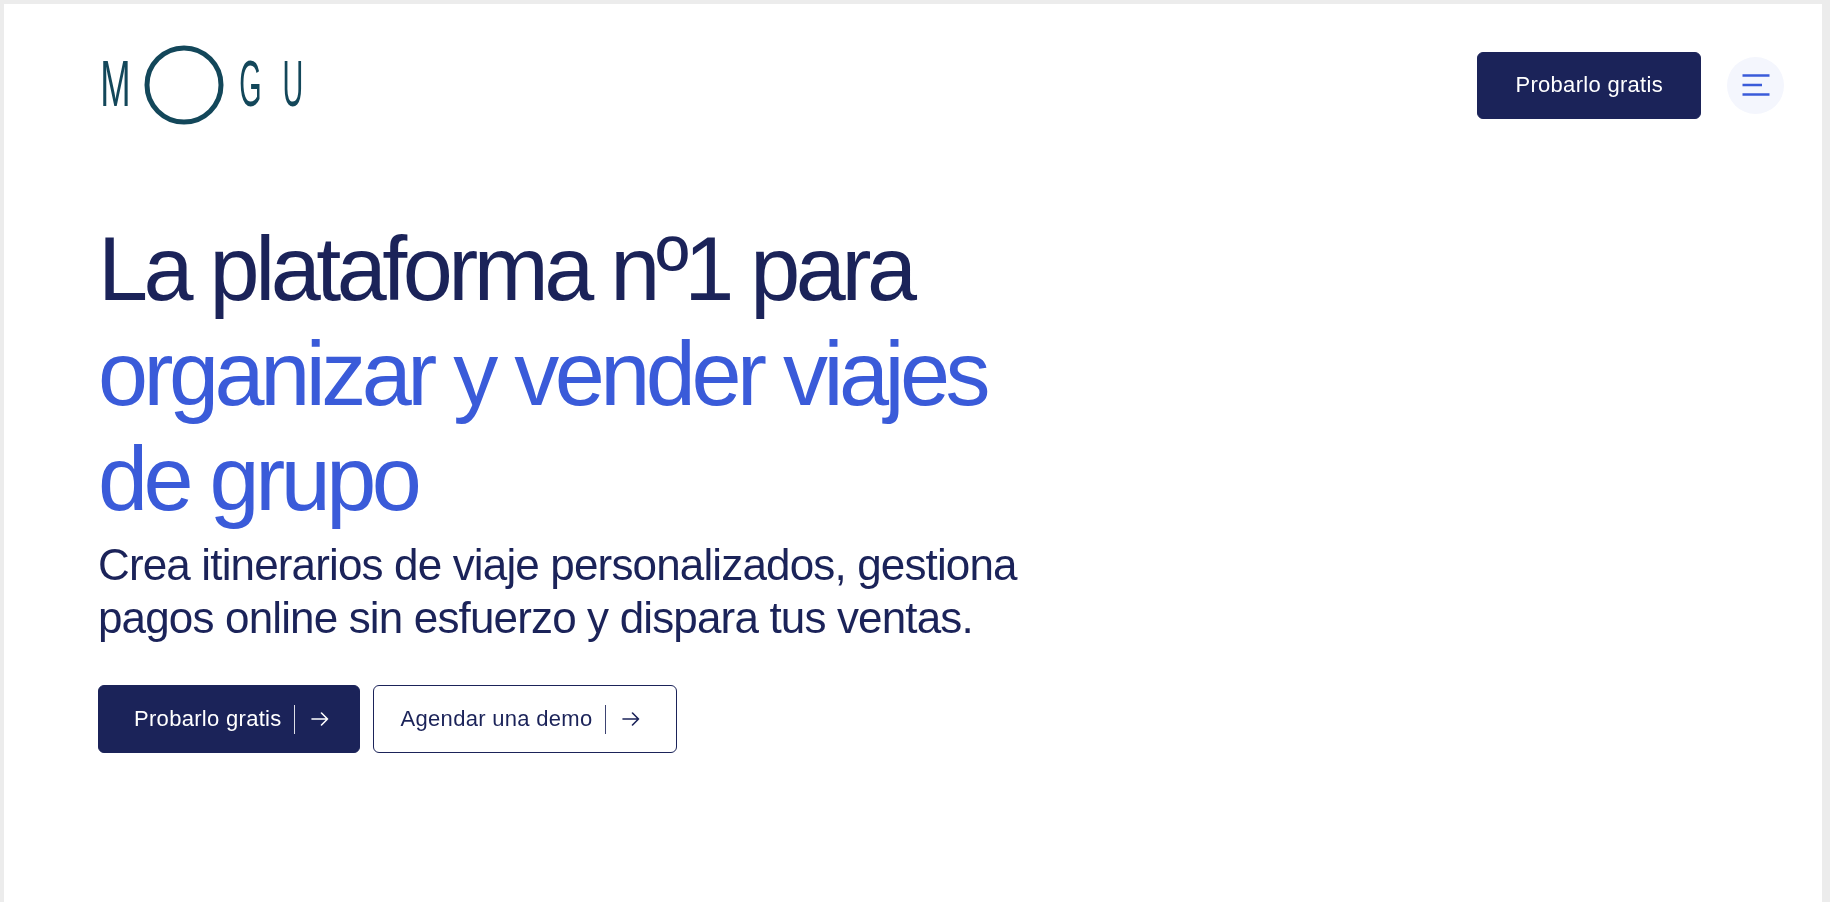 This screenshot has width=1830, height=902. Describe the element at coordinates (524, 719) in the screenshot. I see `outline-button: Agendar una demo` at that location.